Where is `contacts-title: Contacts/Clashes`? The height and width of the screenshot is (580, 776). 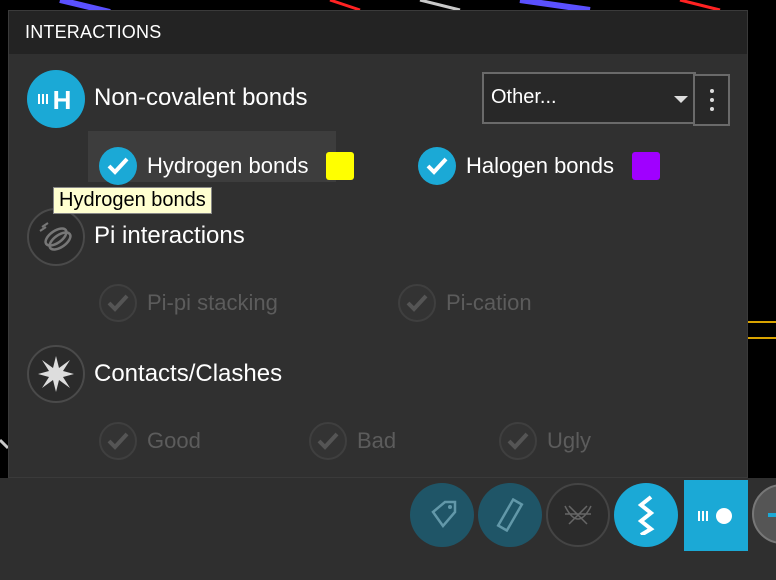
contacts-title: Contacts/Clashes is located at coordinates (188, 373).